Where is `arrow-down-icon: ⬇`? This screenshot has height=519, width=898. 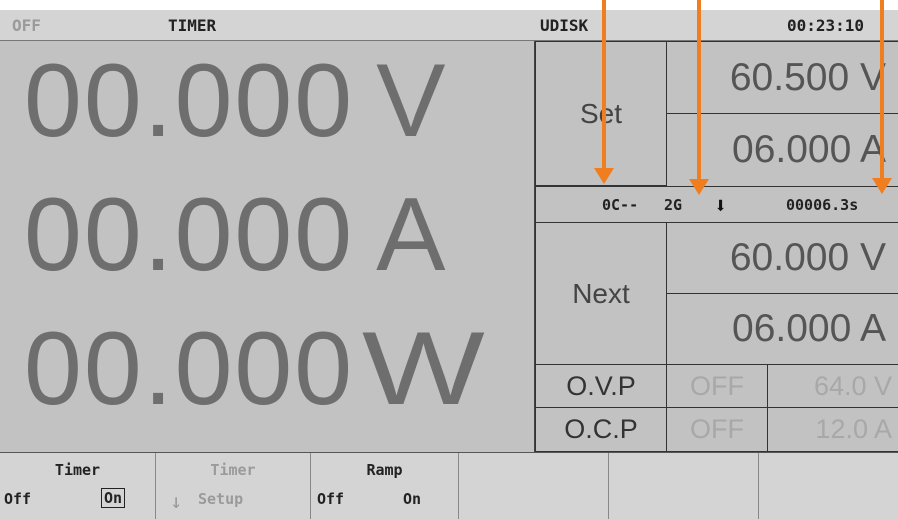 arrow-down-icon: ⬇ is located at coordinates (721, 206).